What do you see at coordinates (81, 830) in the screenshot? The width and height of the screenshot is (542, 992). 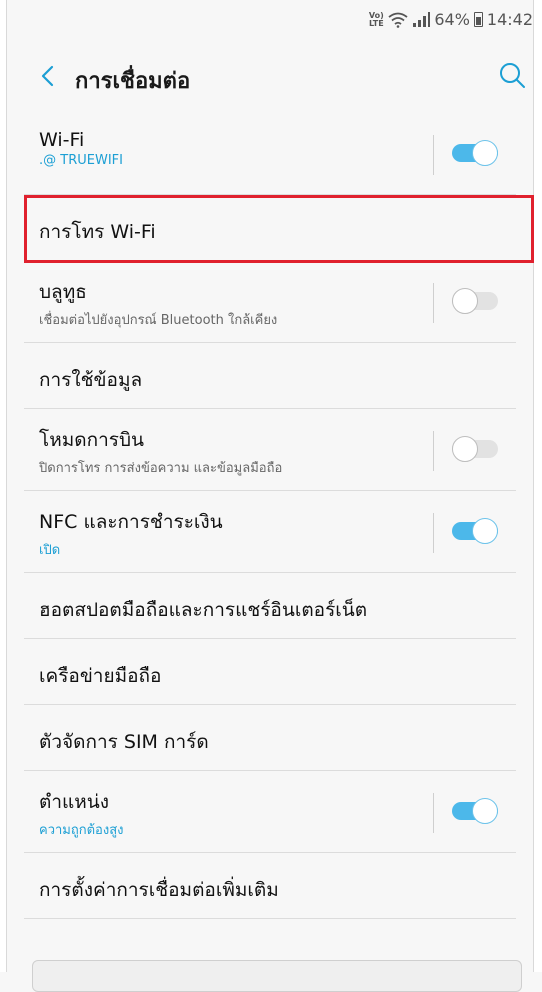 I see `setting-subtitle: ความถูกต้องสูง` at bounding box center [81, 830].